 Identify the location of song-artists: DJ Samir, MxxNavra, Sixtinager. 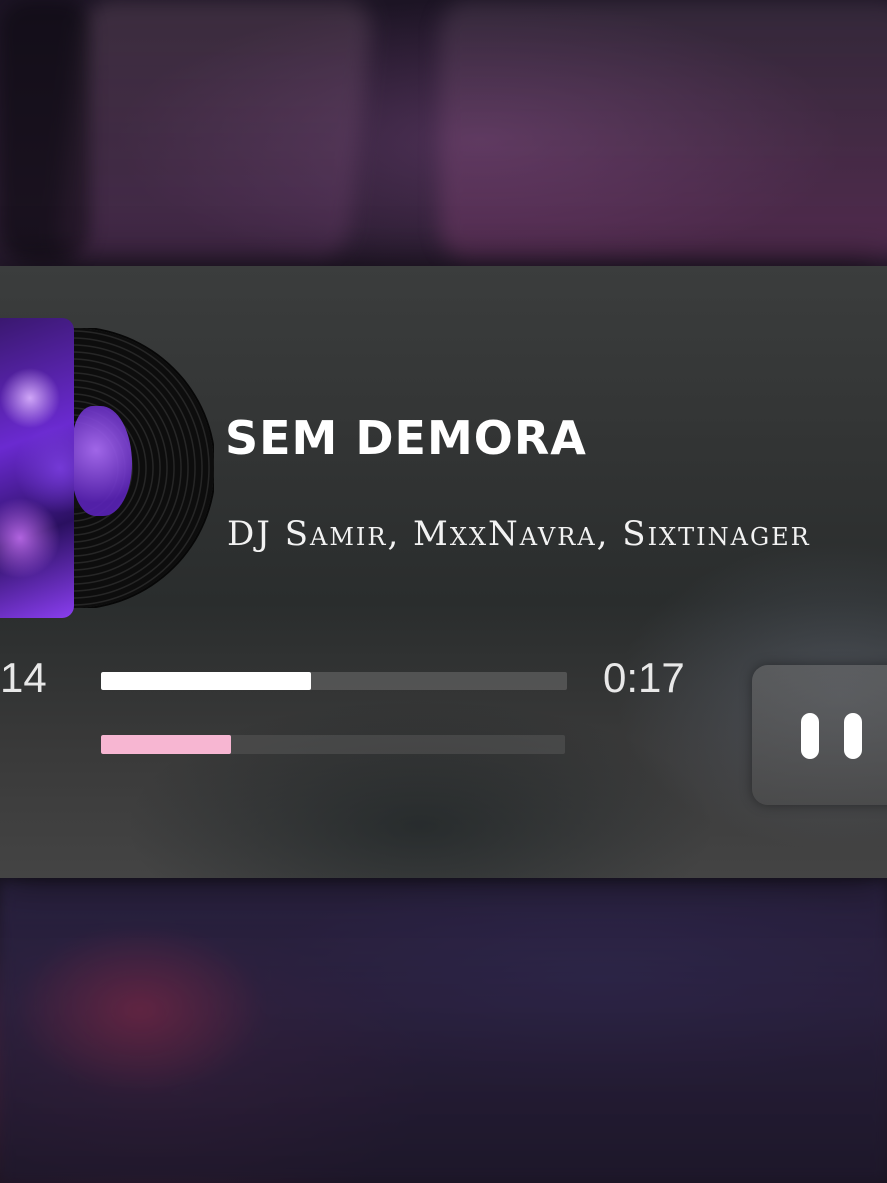
(519, 534).